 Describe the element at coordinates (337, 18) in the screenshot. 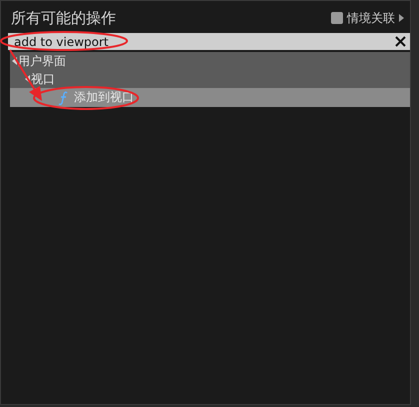

I see `checkbox` at that location.